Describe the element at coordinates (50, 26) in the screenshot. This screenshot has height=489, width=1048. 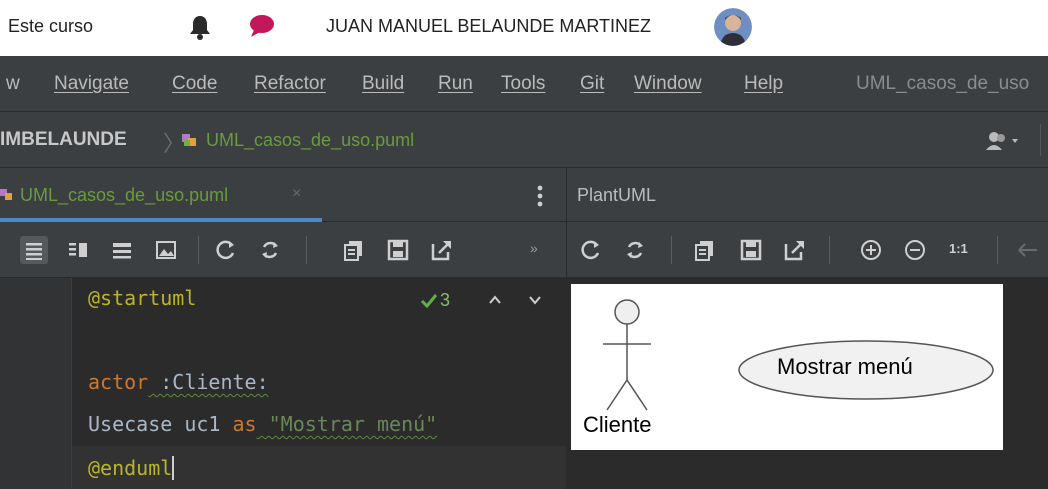
I see `course-link: Este curso` at that location.